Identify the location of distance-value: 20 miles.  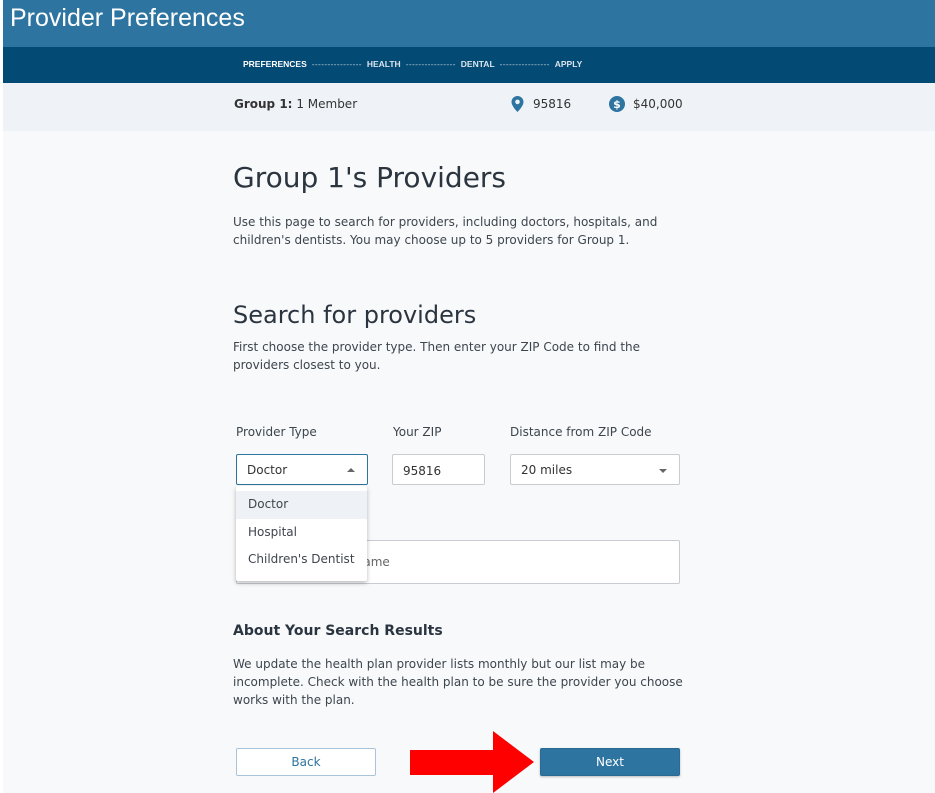
(547, 469).